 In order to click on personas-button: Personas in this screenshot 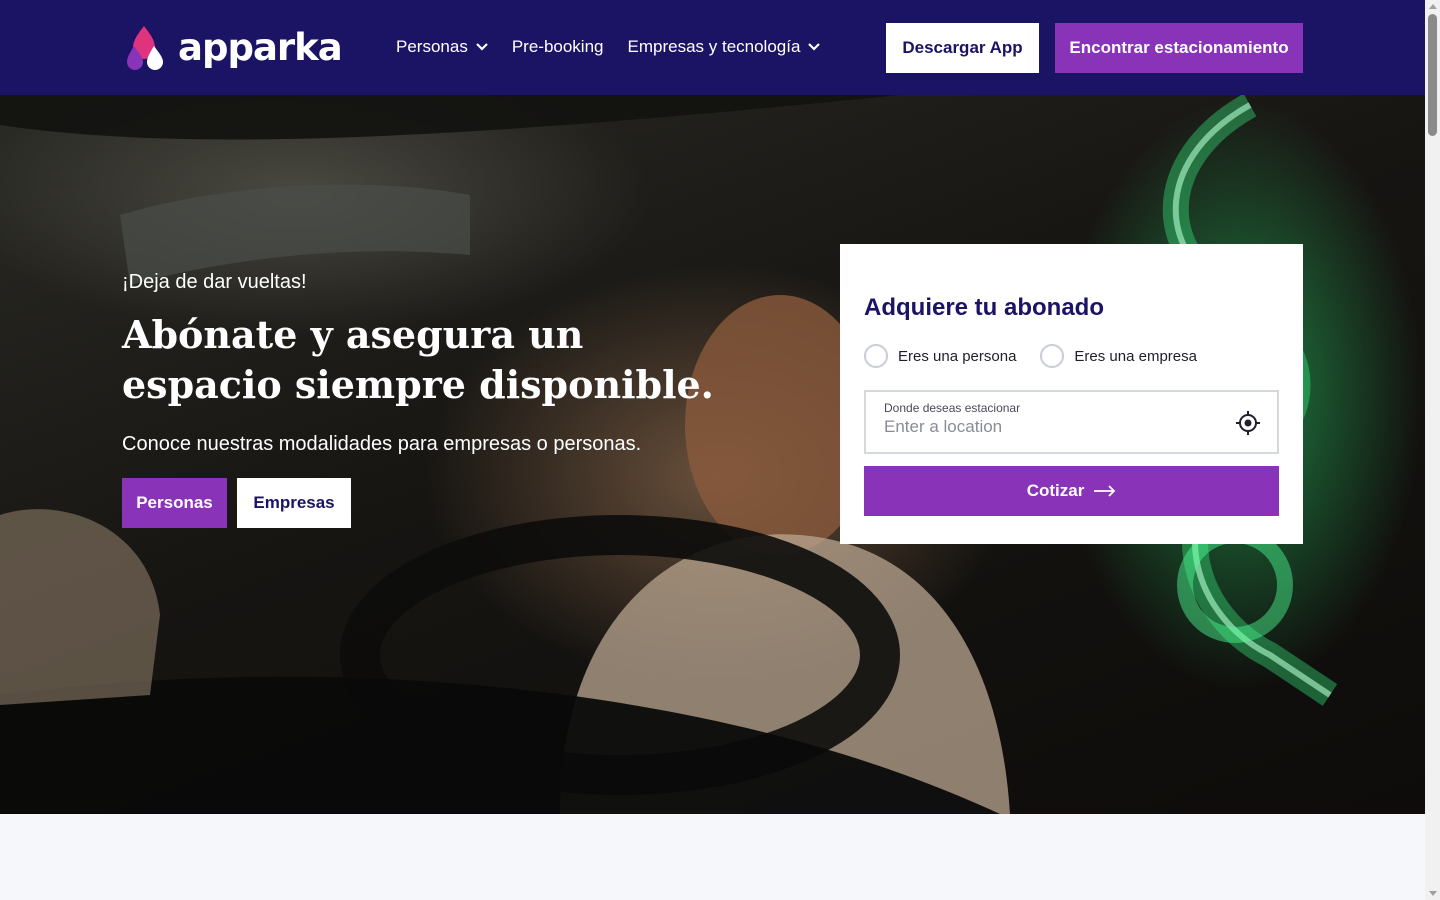, I will do `click(174, 503)`.